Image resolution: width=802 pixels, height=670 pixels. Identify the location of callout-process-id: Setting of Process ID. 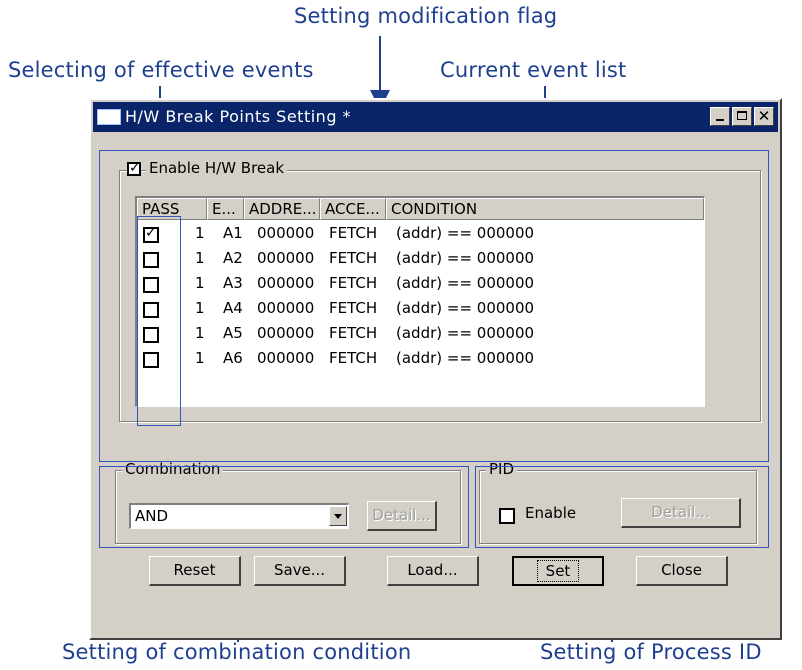
(651, 652).